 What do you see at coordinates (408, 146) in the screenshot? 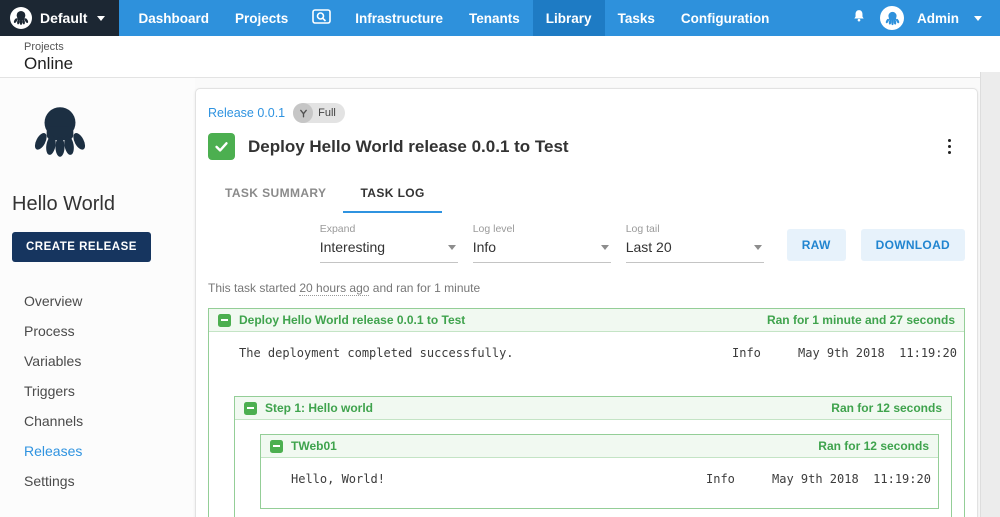
I see `task-title: Deploy Hello World release 0.0.1 to Test` at bounding box center [408, 146].